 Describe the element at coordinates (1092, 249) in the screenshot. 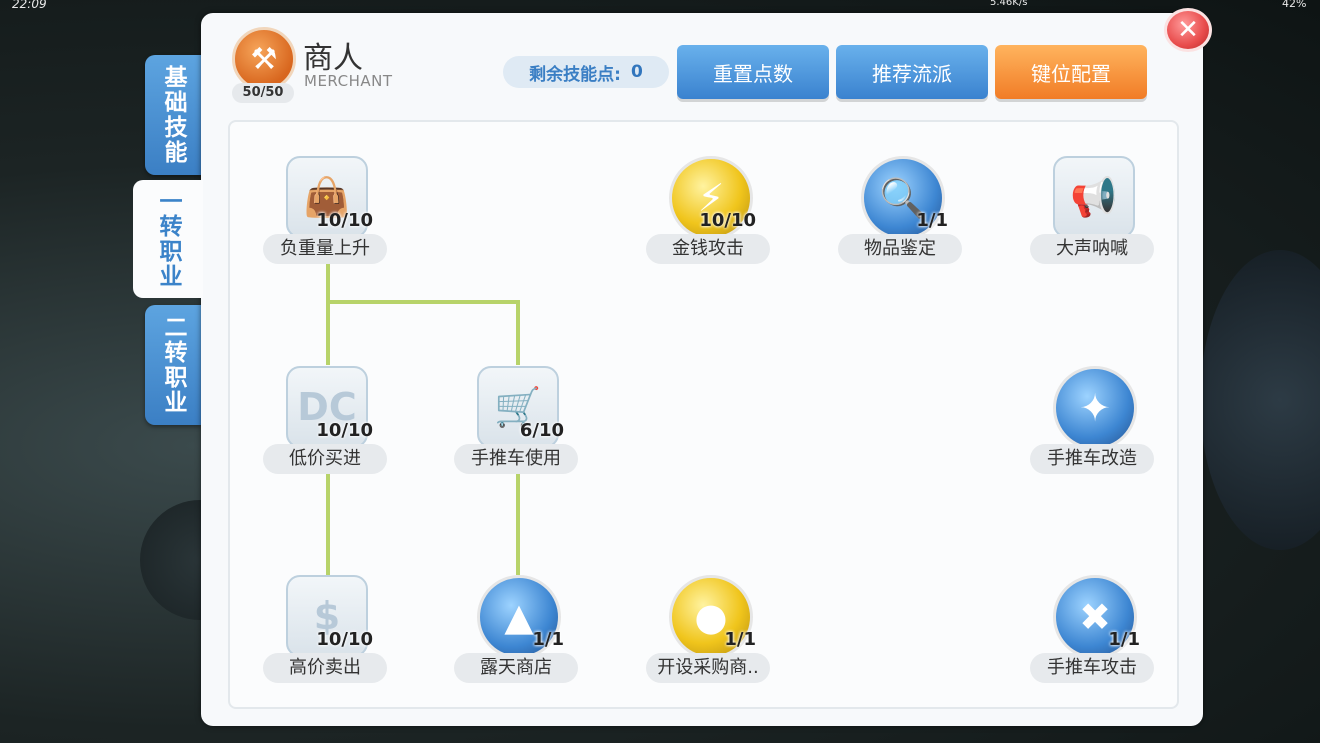

I see `skill-name: 大声呐喊` at that location.